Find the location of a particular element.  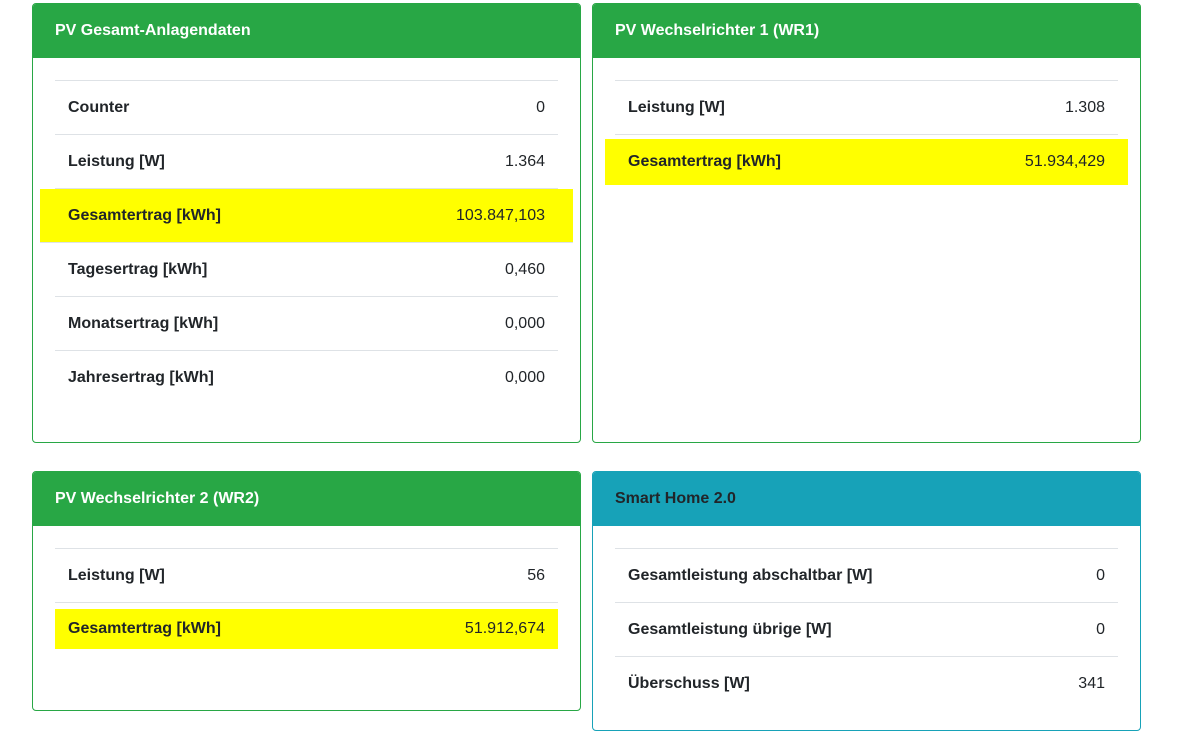

row-value: 1.364 is located at coordinates (524, 161).